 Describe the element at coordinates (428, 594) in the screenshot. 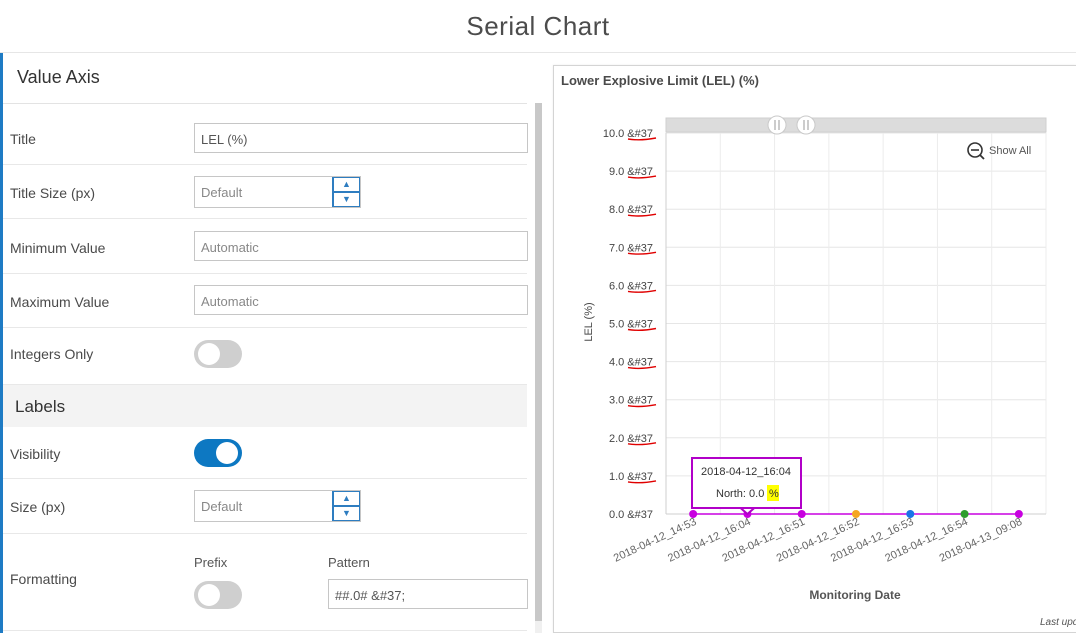

I see `pattern-input: ##.0# &#37;` at that location.